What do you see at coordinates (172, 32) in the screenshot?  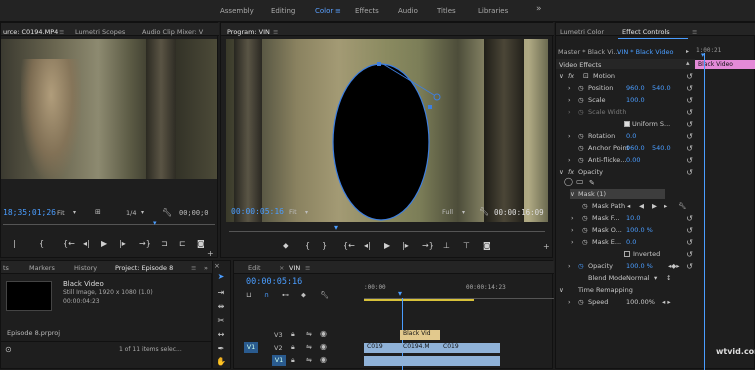 I see `tab-audio-clip-mixer: Audio Clip Mixer: V` at bounding box center [172, 32].